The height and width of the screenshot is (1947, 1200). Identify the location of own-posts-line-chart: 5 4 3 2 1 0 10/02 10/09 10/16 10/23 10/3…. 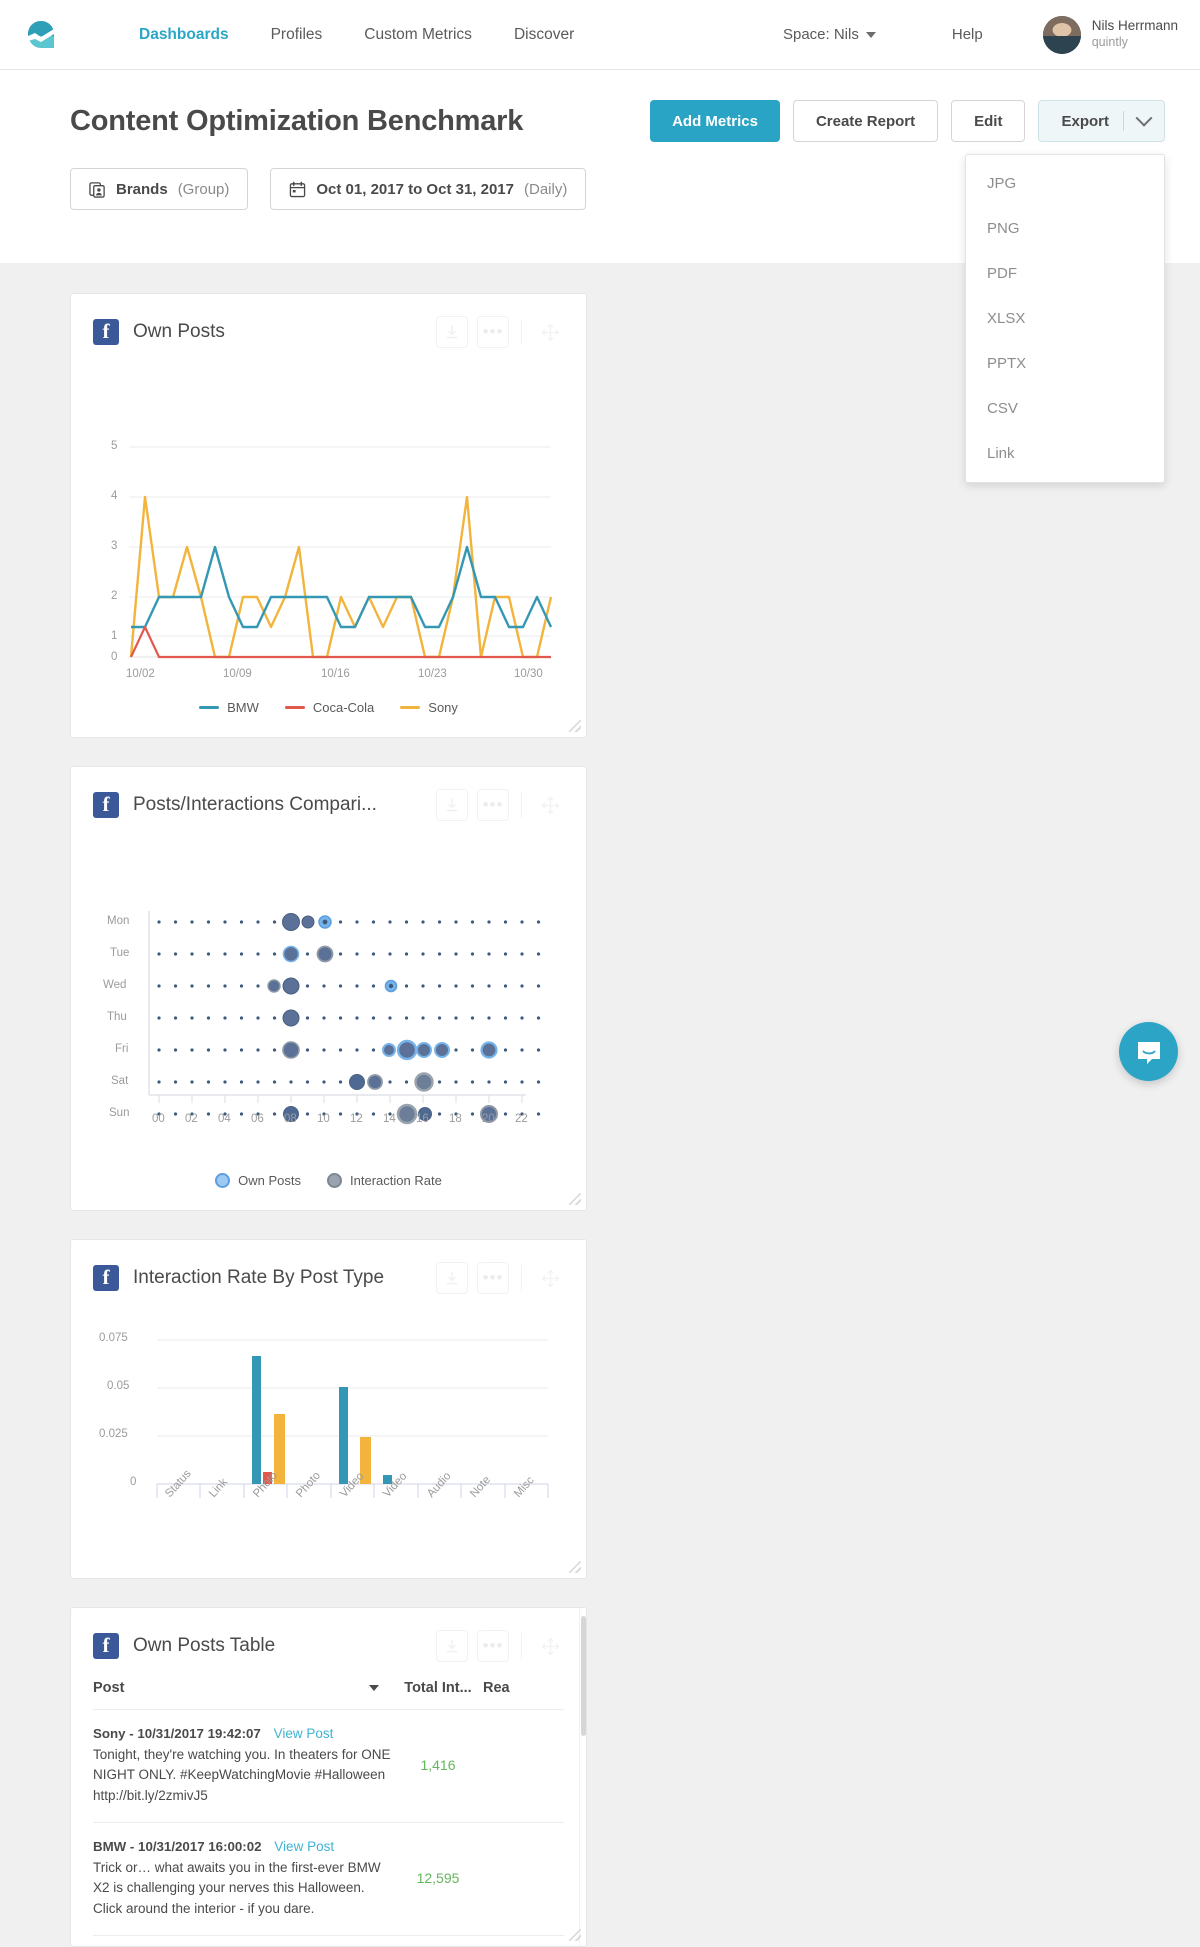
(328, 514).